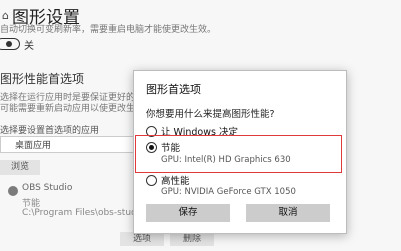 The height and width of the screenshot is (251, 401). Describe the element at coordinates (170, 147) in the screenshot. I see `option-label-power-saving: 节能` at that location.